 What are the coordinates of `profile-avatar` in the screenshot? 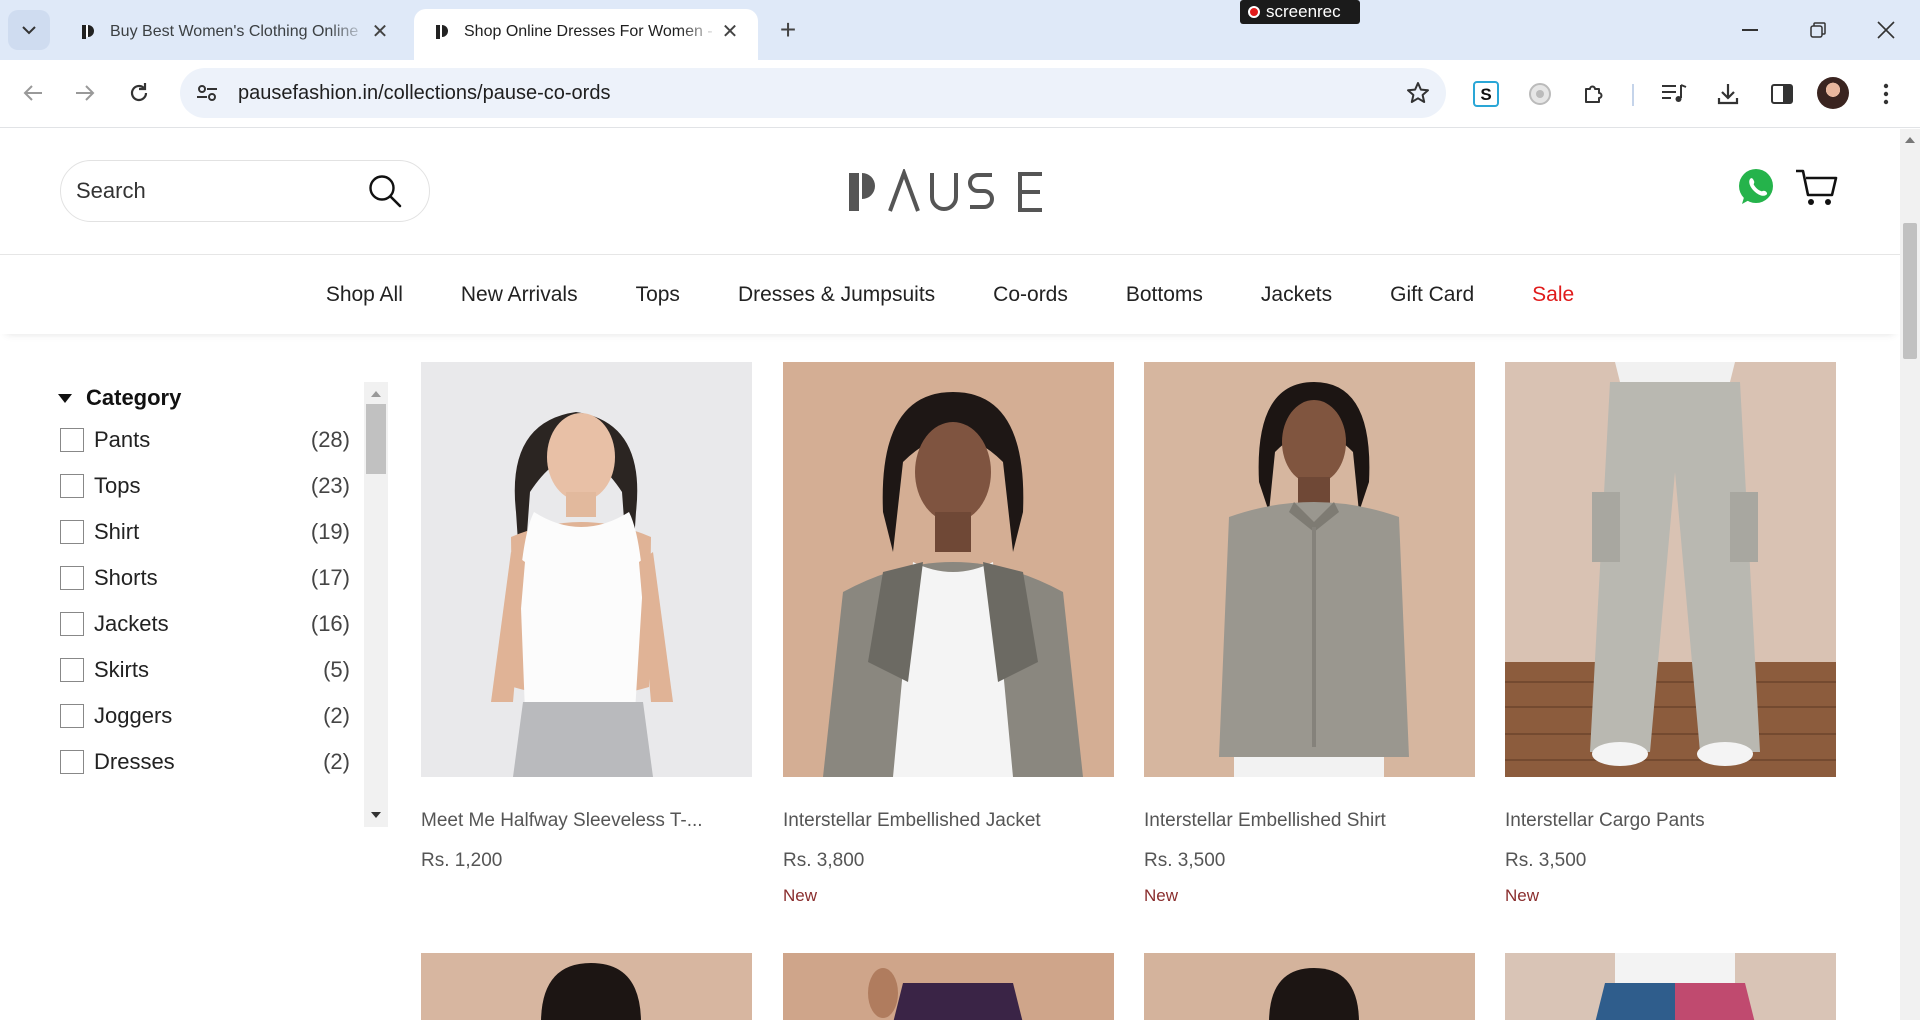 It's located at (1833, 93).